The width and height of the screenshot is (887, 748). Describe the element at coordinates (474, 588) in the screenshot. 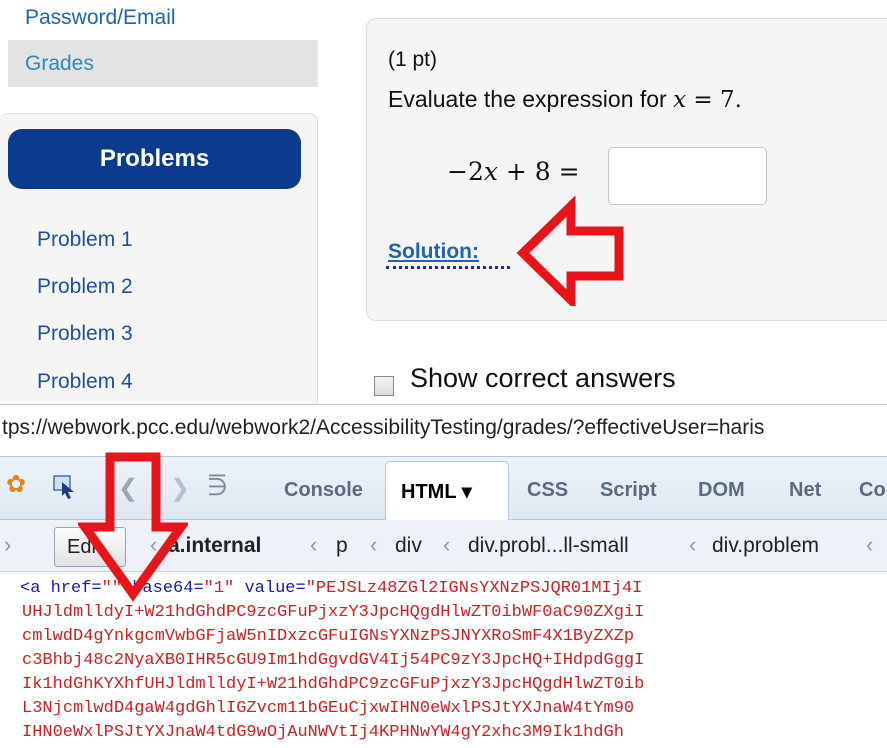

I see `value-value: "PEJSLz48ZGl2IGNsYXNzPSJQR01MIj4I` at that location.